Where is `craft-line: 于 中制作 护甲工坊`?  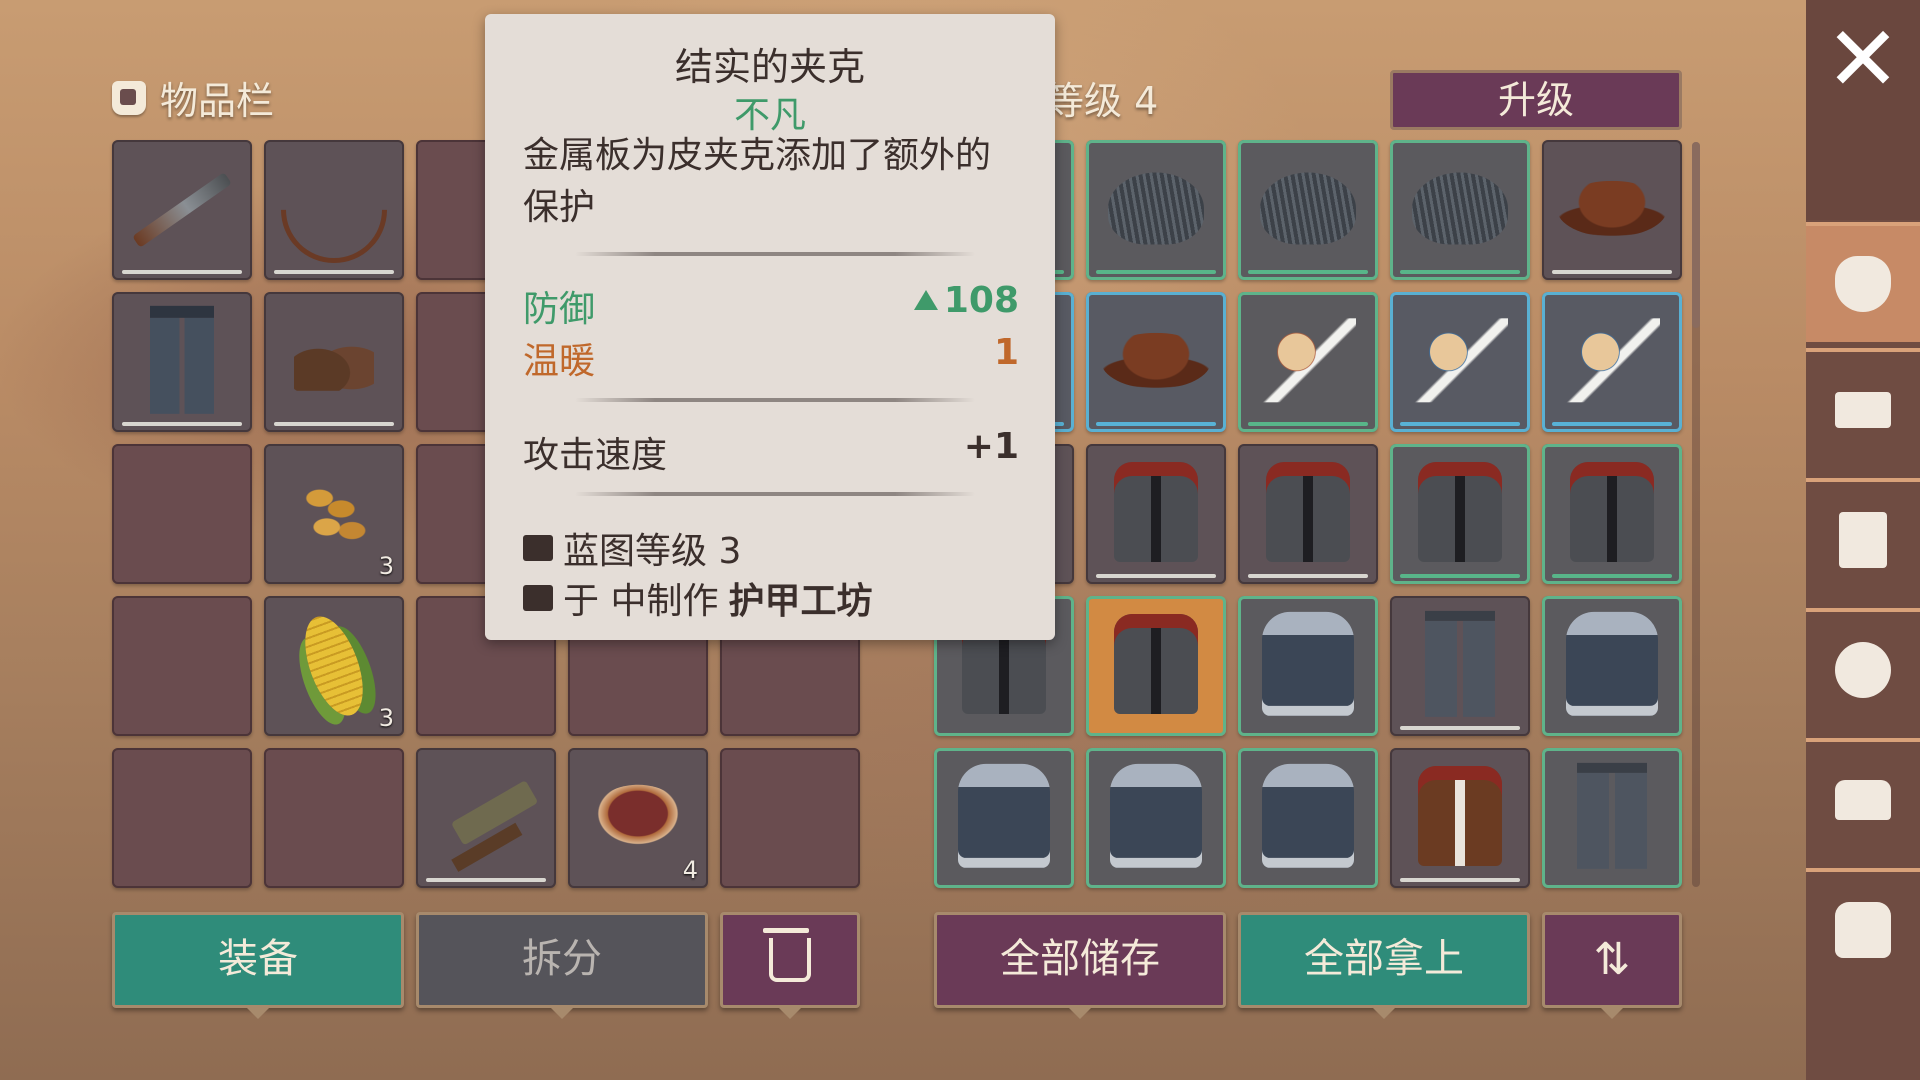
craft-line: 于 中制作 护甲工坊 is located at coordinates (697, 598).